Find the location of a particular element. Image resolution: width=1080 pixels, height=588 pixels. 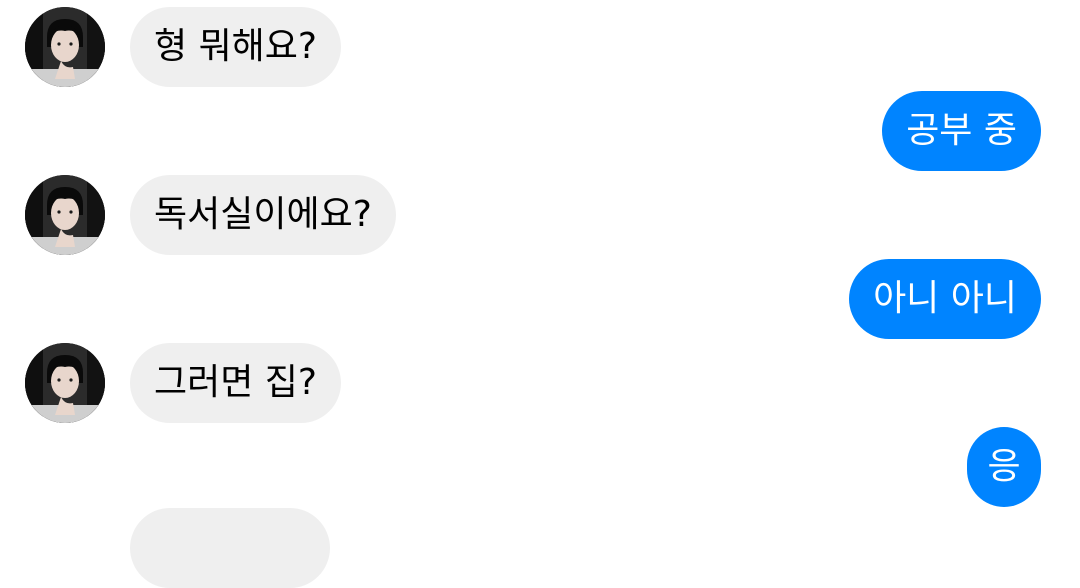

message-bubble-incoming: 형 뭐해요? is located at coordinates (236, 47).